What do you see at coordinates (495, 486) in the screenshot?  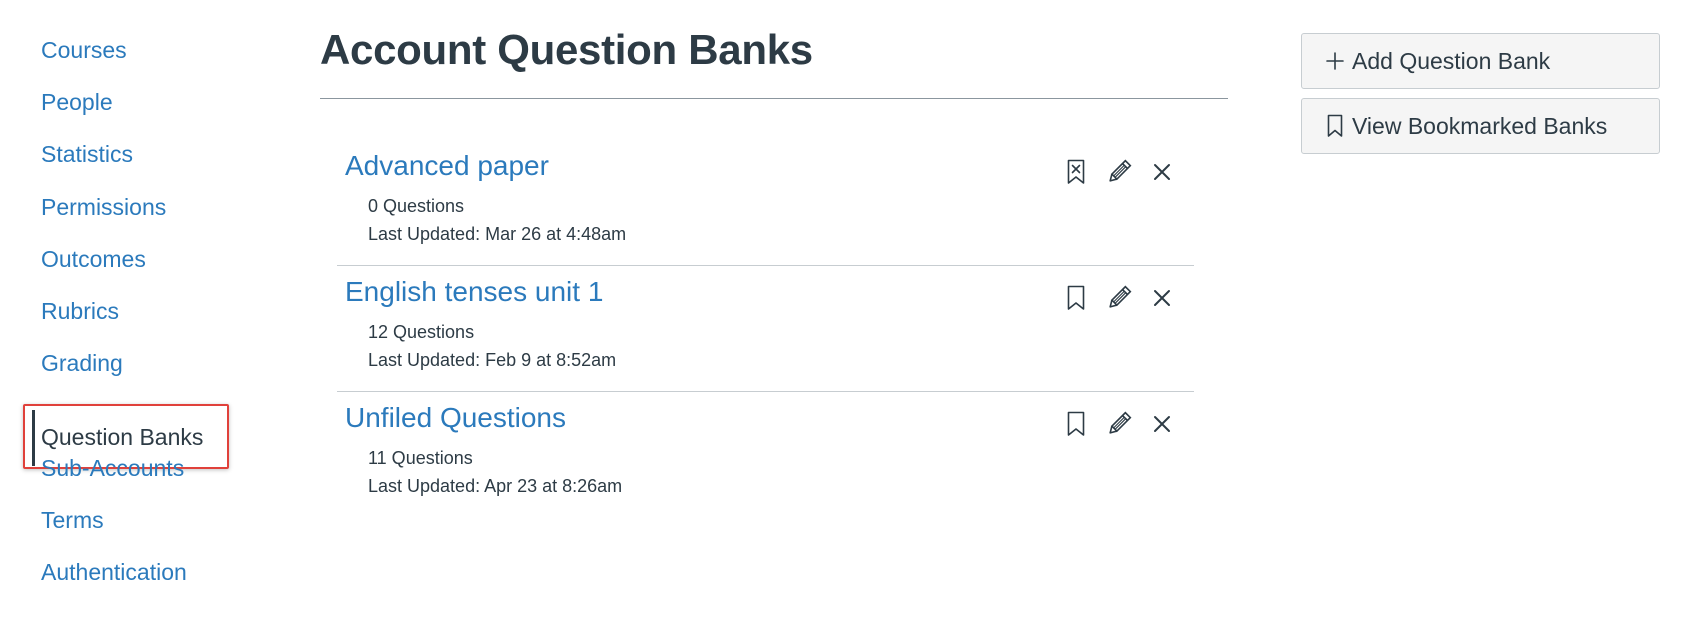 I see `last-updated: Last Updated: Apr 23 at 8:26am` at bounding box center [495, 486].